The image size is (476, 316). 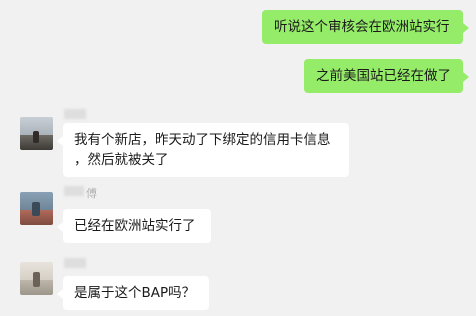 I want to click on outgoing-message-bubble: 之前美国站已经在做了, so click(x=386, y=76).